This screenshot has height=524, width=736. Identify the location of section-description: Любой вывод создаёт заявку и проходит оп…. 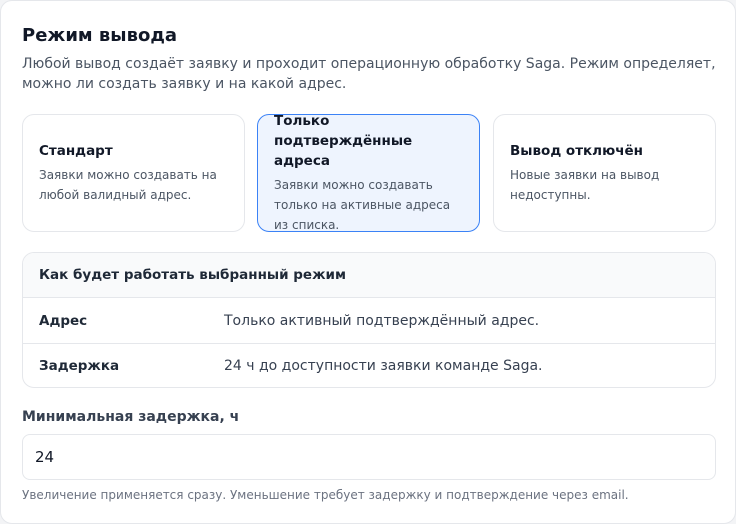
(369, 74).